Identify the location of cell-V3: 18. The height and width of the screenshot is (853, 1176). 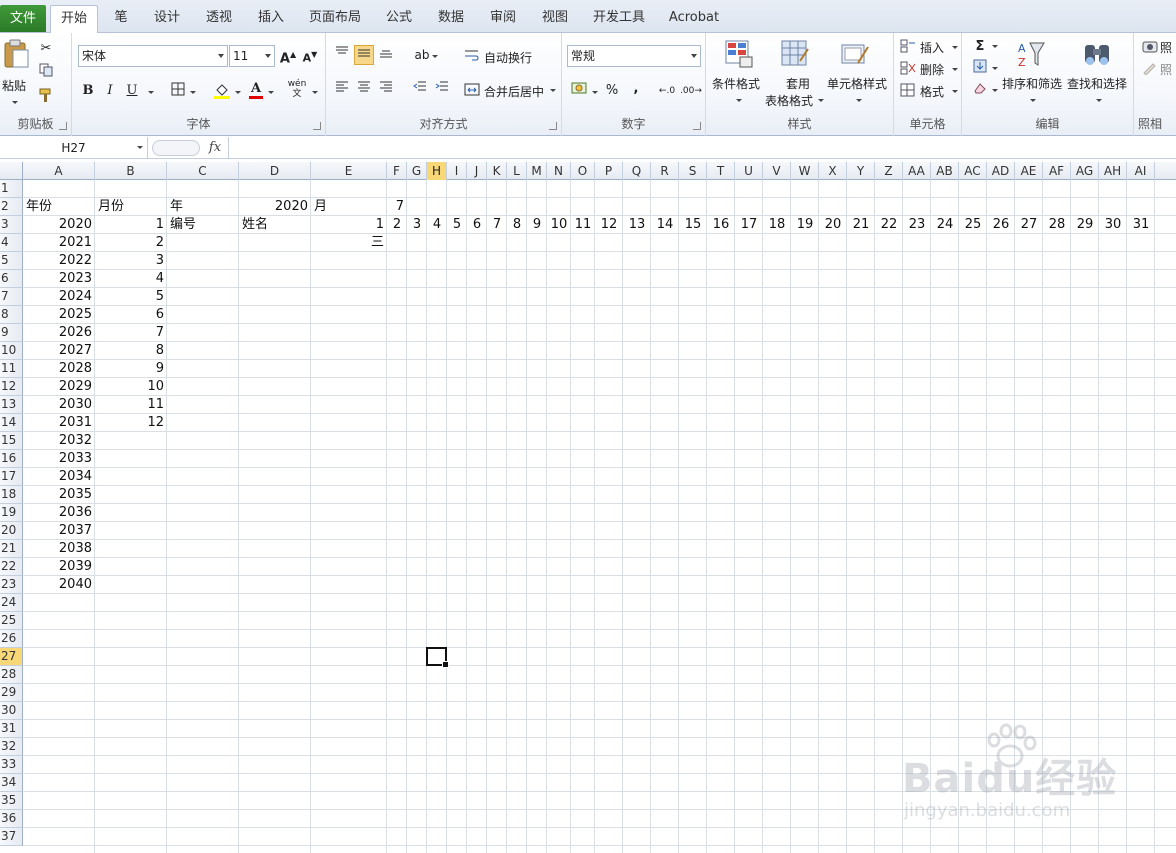
(777, 225).